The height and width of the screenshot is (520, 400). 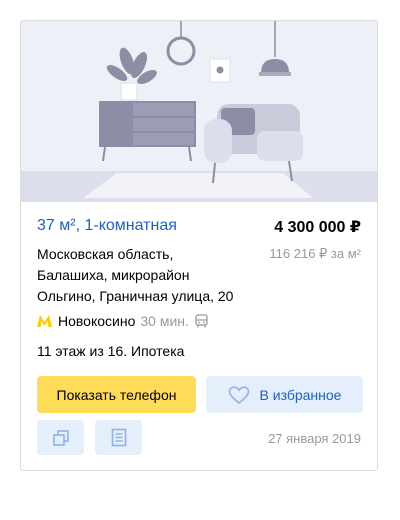 I want to click on compare-button, so click(x=60, y=437).